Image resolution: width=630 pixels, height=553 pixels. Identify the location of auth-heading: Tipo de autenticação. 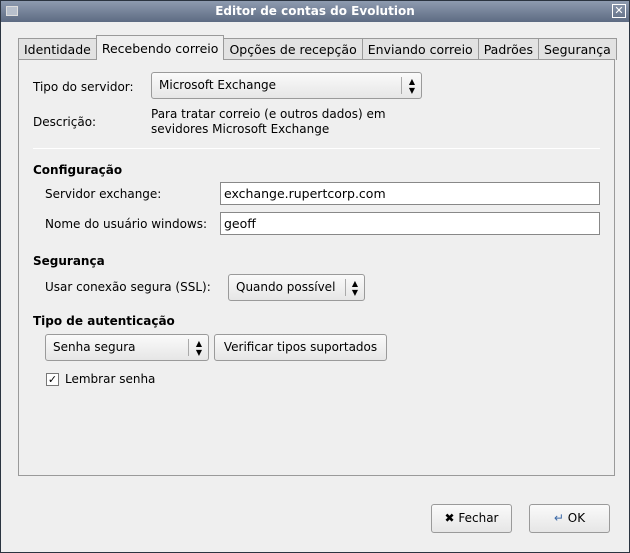
(104, 321).